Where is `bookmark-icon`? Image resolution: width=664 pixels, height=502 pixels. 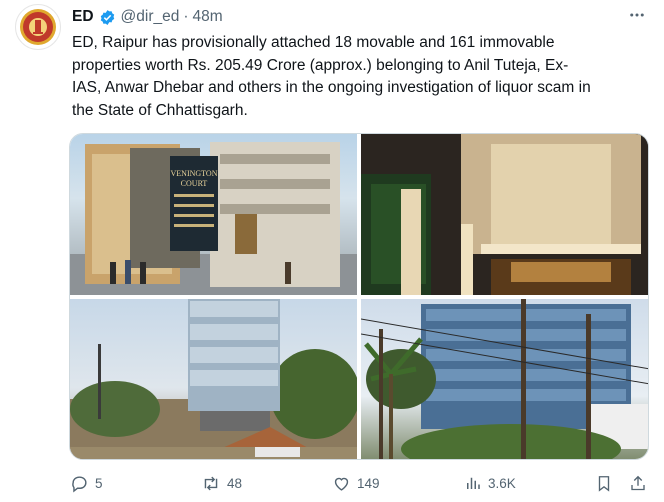
bookmark-icon is located at coordinates (604, 483).